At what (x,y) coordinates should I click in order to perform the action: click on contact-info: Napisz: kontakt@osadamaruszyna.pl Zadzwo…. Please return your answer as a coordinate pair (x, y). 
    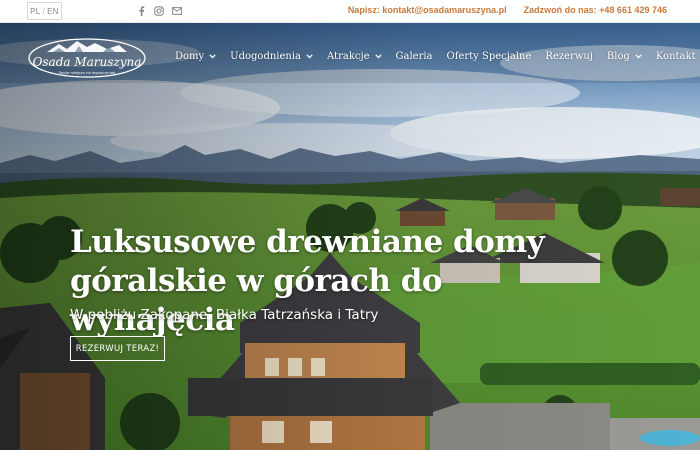
    Looking at the image, I should click on (507, 10).